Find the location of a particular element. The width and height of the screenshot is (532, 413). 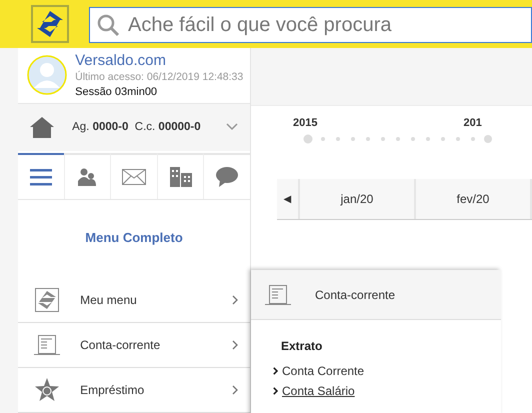

people-icon is located at coordinates (87, 177).